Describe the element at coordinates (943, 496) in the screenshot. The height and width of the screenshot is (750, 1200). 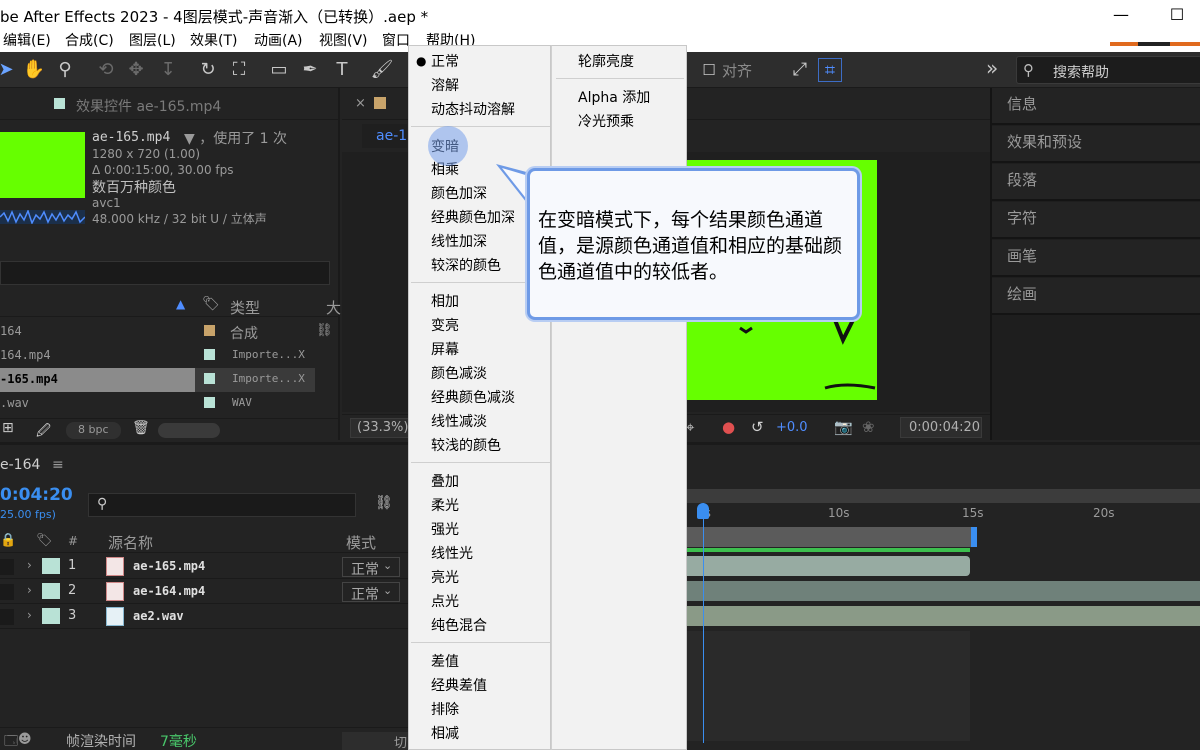
I see `work-area-bar` at that location.